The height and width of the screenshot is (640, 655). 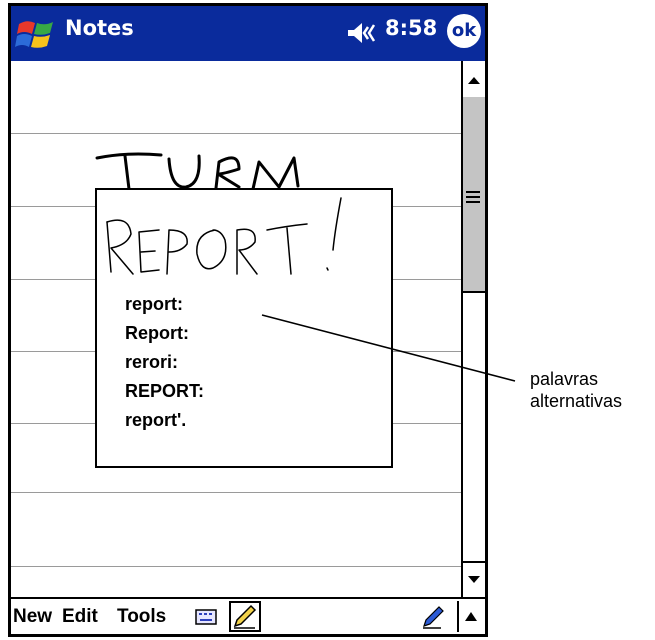 What do you see at coordinates (576, 390) in the screenshot?
I see `callout-label: palavras alternativas` at bounding box center [576, 390].